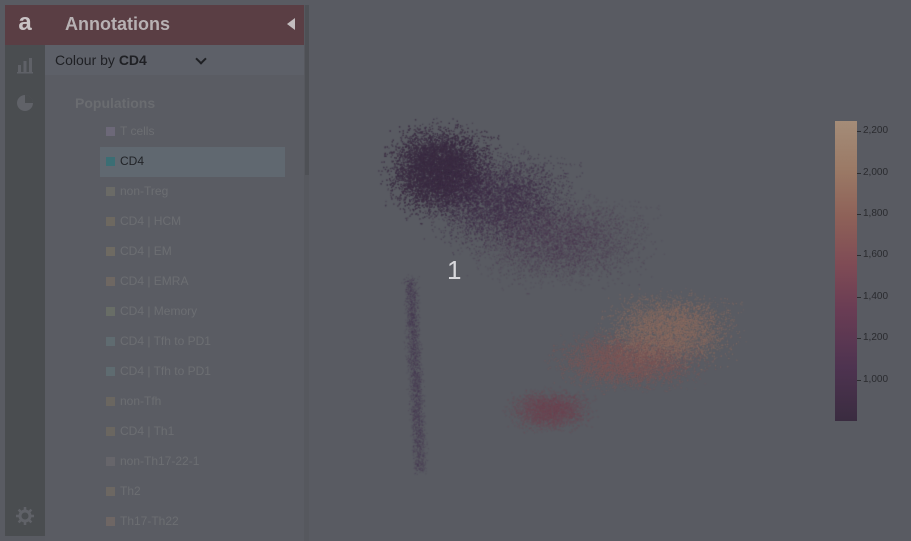  What do you see at coordinates (137, 131) in the screenshot?
I see `population-label: T cells` at bounding box center [137, 131].